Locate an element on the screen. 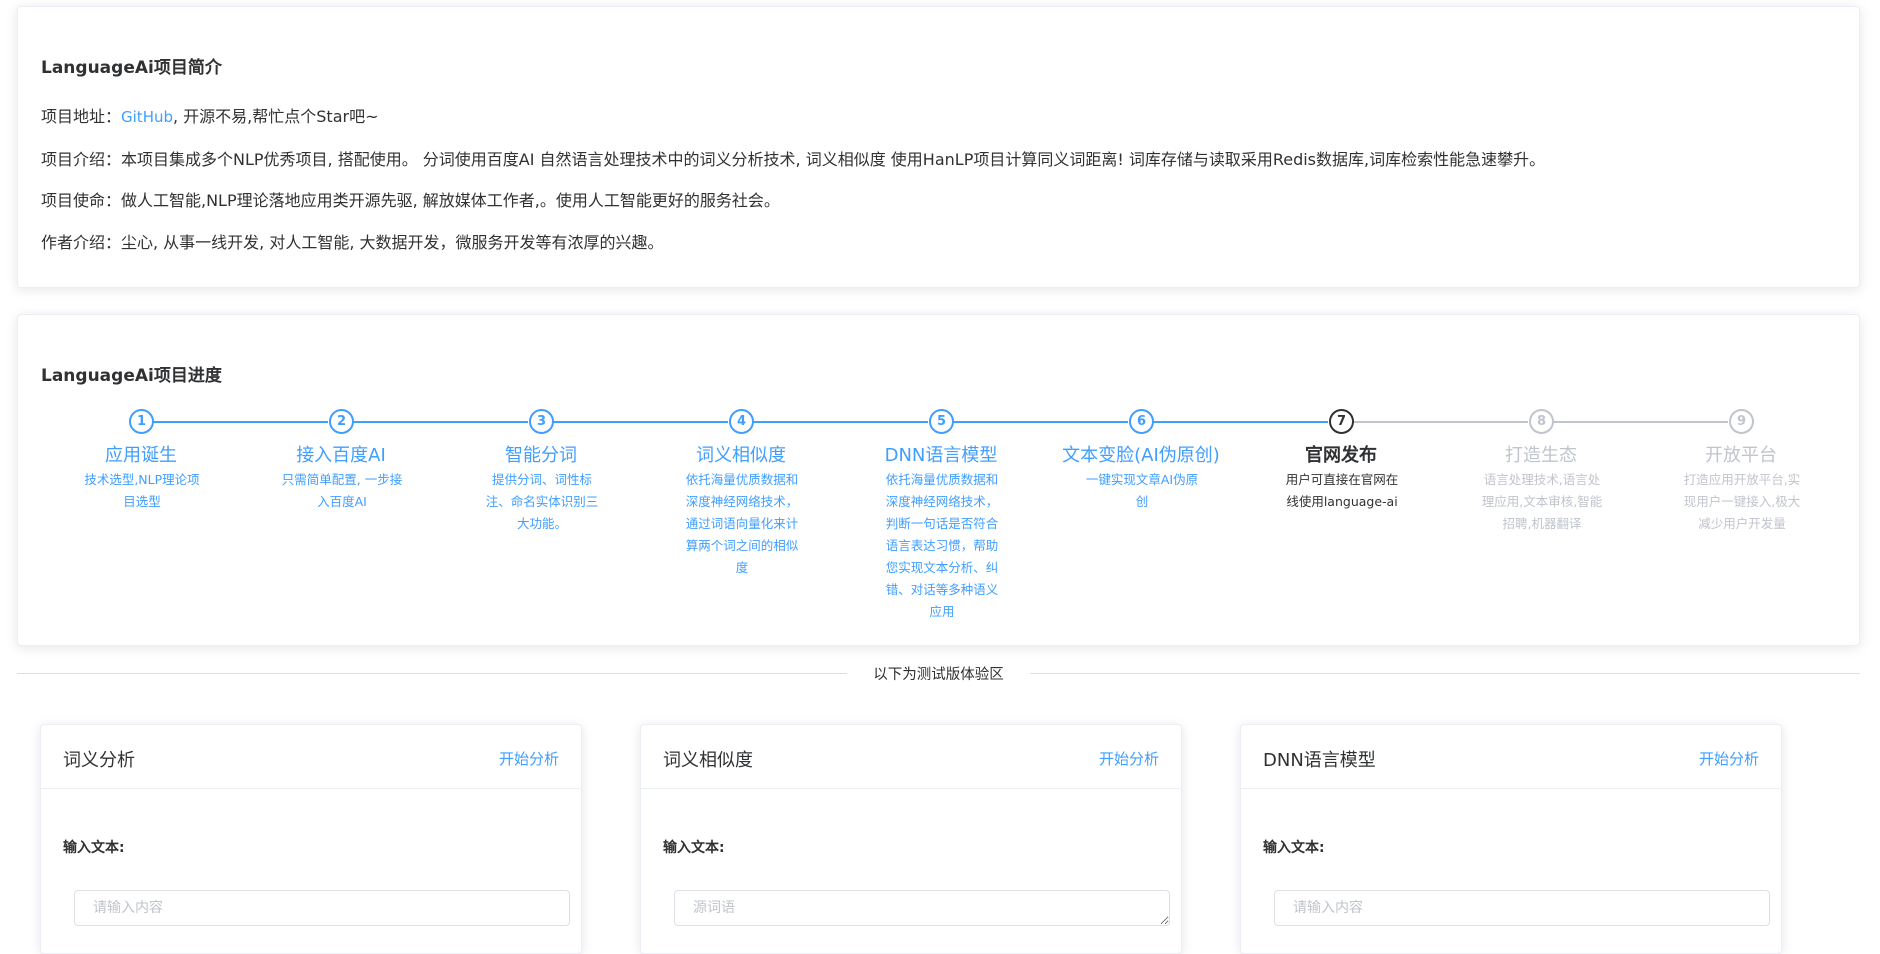  demo-header: 词义分析 开始分析 is located at coordinates (311, 757).